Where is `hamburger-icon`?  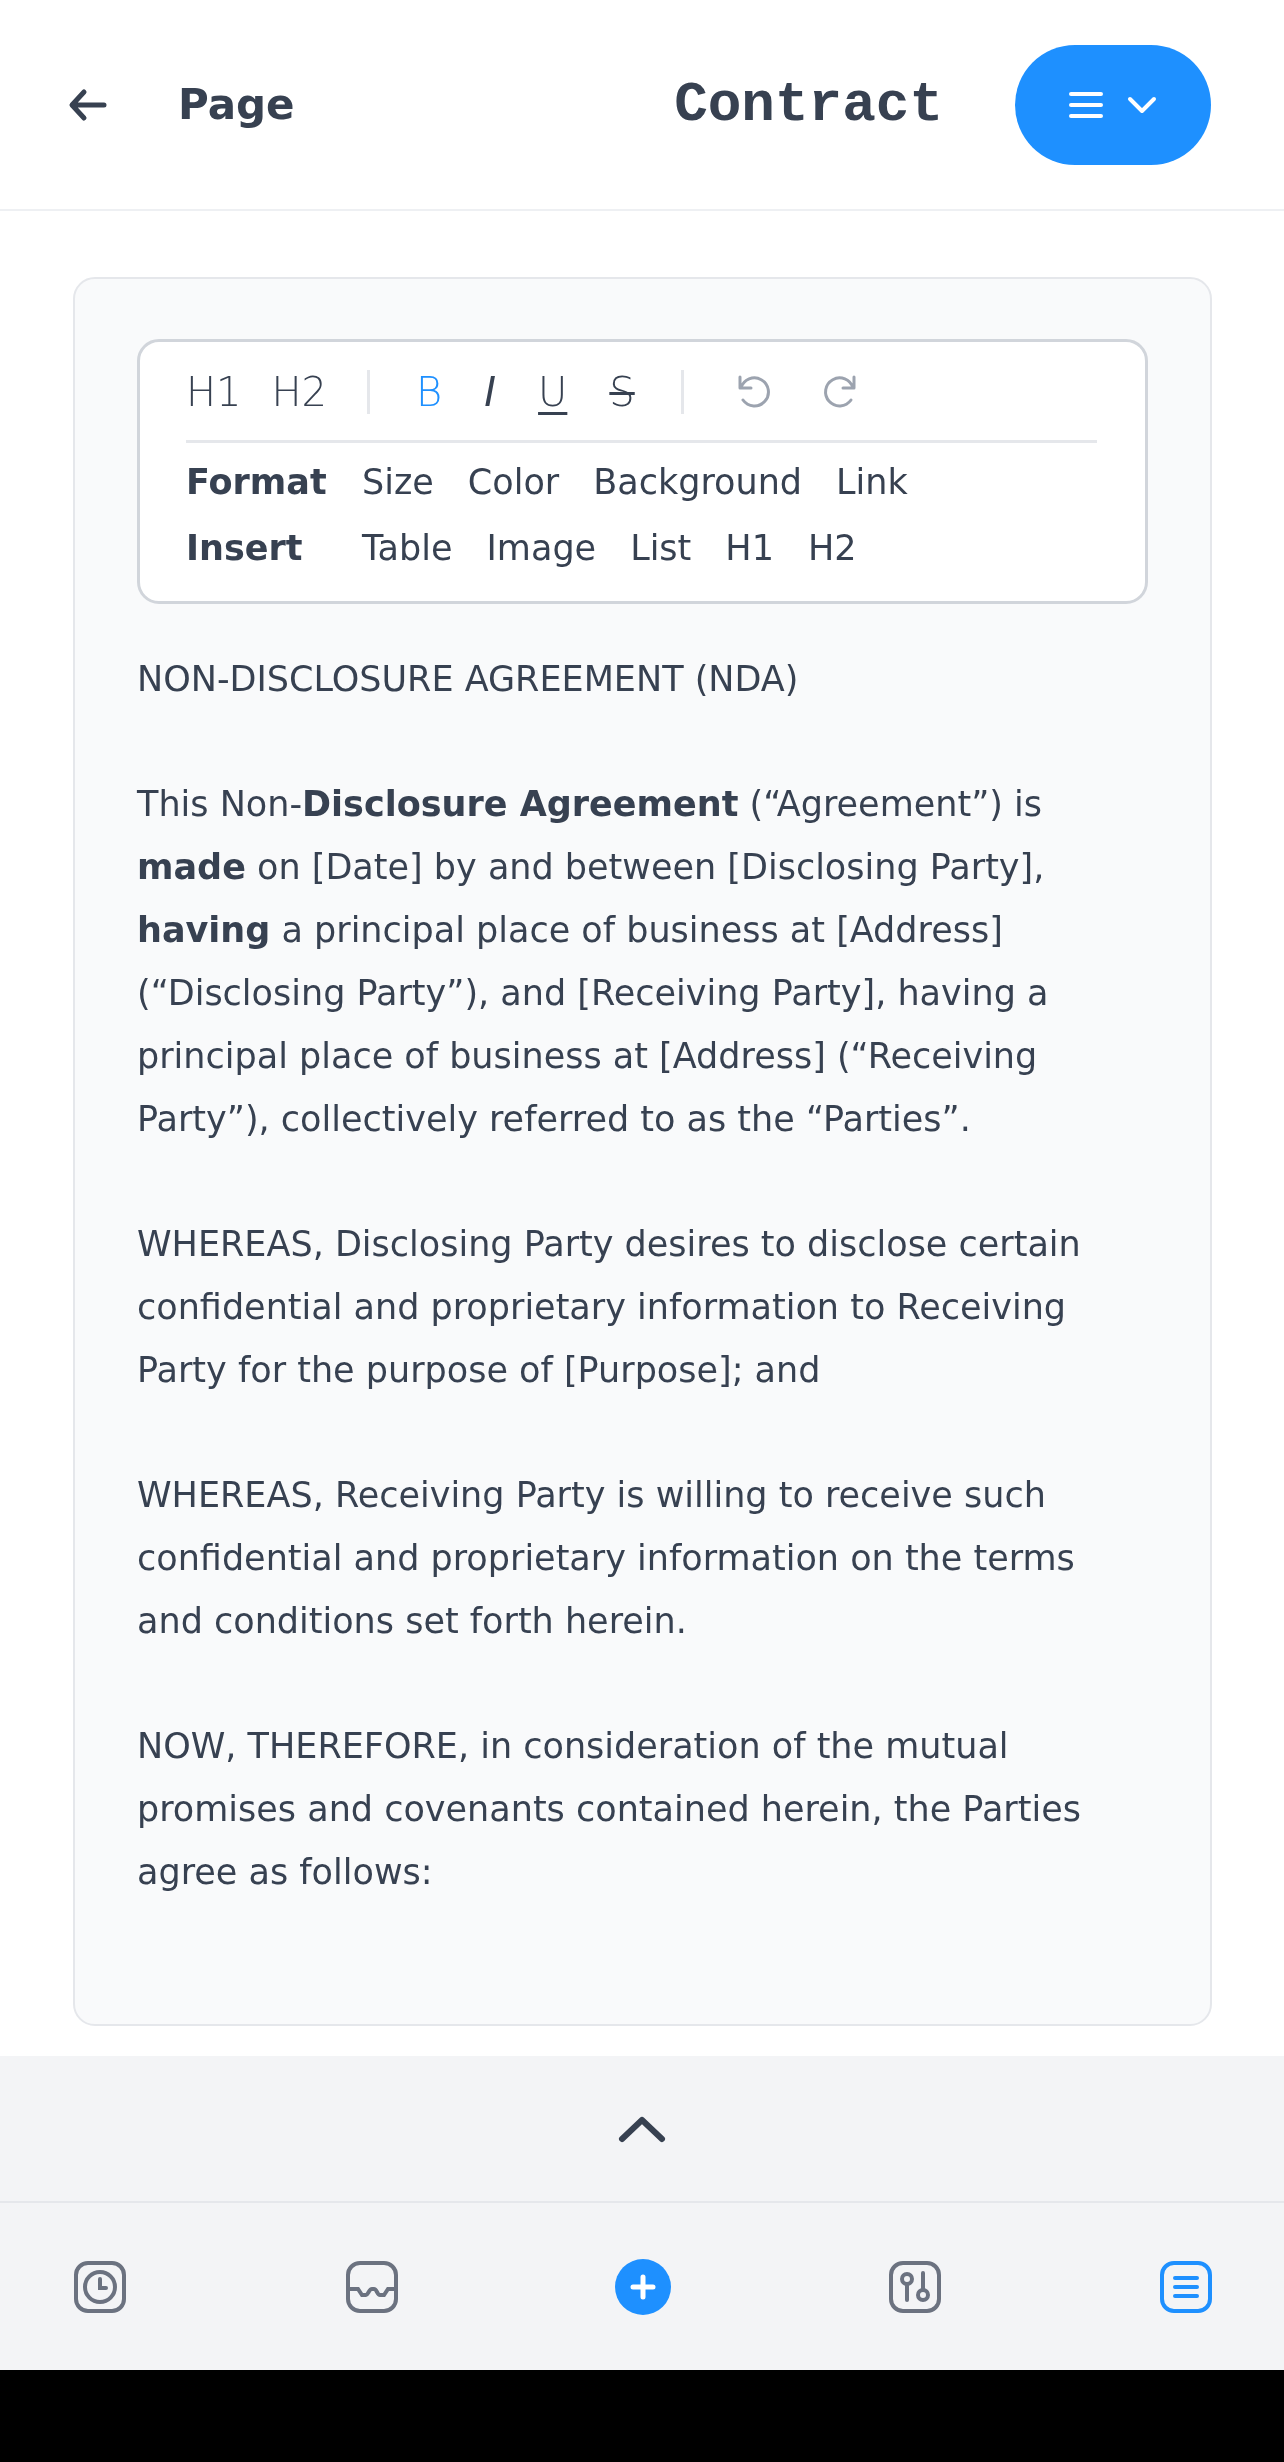 hamburger-icon is located at coordinates (1086, 104).